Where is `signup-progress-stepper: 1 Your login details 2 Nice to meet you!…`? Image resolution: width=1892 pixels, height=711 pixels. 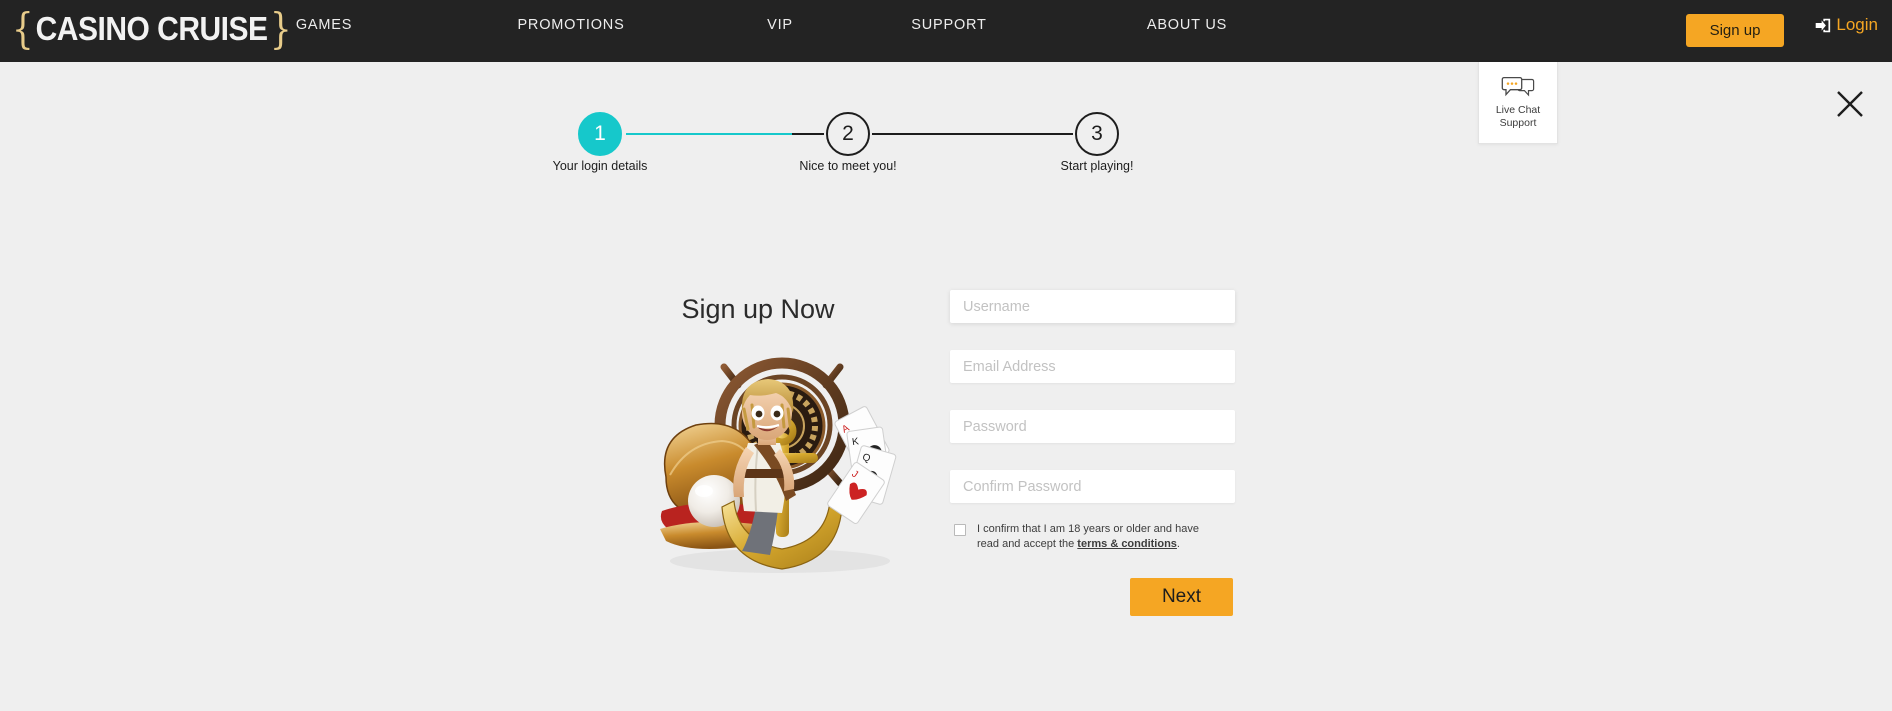
signup-progress-stepper: 1 Your login details 2 Nice to meet you!… is located at coordinates (926, 152).